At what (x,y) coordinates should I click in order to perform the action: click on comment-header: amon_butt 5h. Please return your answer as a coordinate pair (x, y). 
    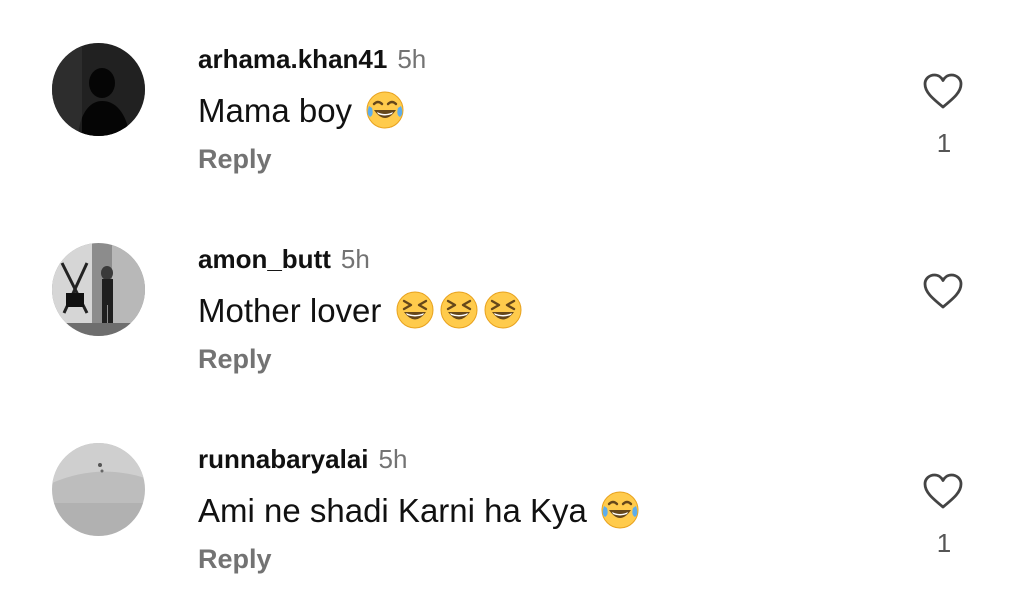
    Looking at the image, I should click on (284, 259).